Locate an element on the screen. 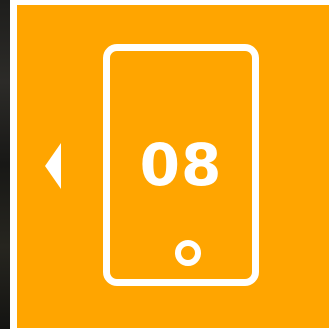 Image resolution: width=329 pixels, height=329 pixels. phone-home-button-icon is located at coordinates (188, 253).